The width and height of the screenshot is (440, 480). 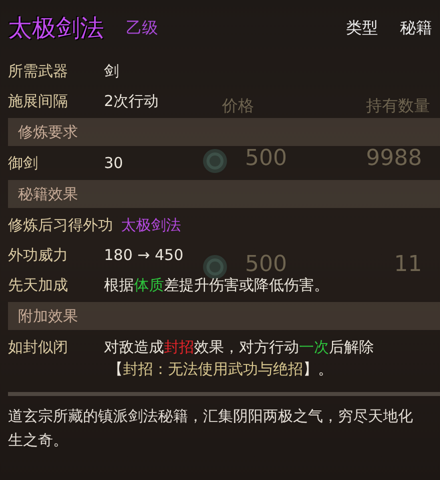 What do you see at coordinates (23, 163) in the screenshot?
I see `stat-label: 御剑` at bounding box center [23, 163].